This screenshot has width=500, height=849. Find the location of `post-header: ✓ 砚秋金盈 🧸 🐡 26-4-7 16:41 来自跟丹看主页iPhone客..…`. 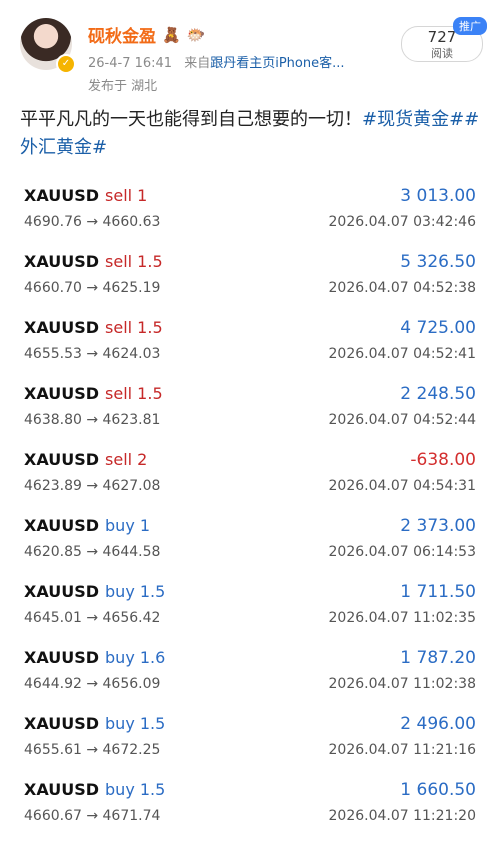

post-header: ✓ 砚秋金盈 🧸 🐡 26-4-7 16:41 来自跟丹看主页iPhone客..… is located at coordinates (250, 50).